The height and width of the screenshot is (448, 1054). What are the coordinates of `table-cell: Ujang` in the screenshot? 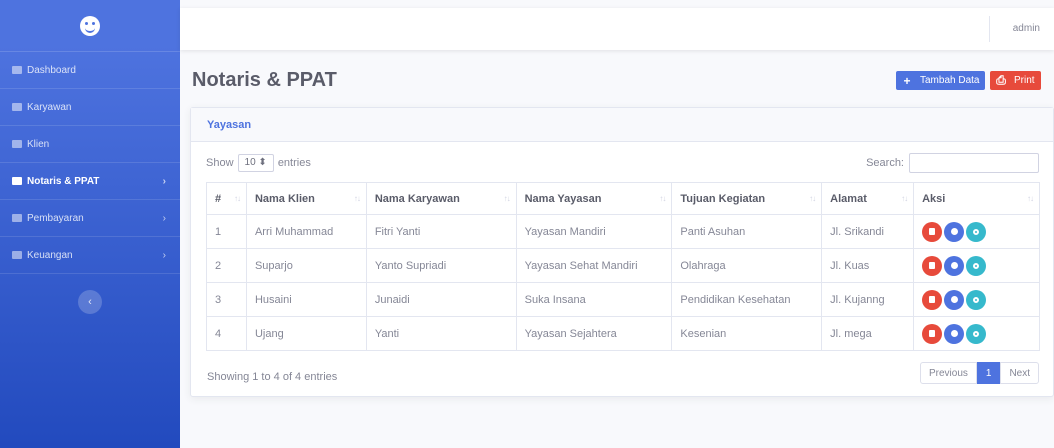 It's located at (306, 333).